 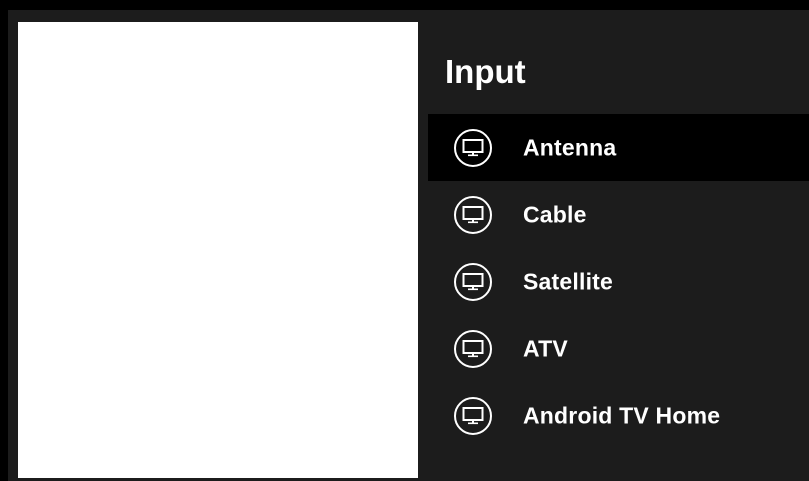 I want to click on panel-title: Input, so click(x=485, y=71).